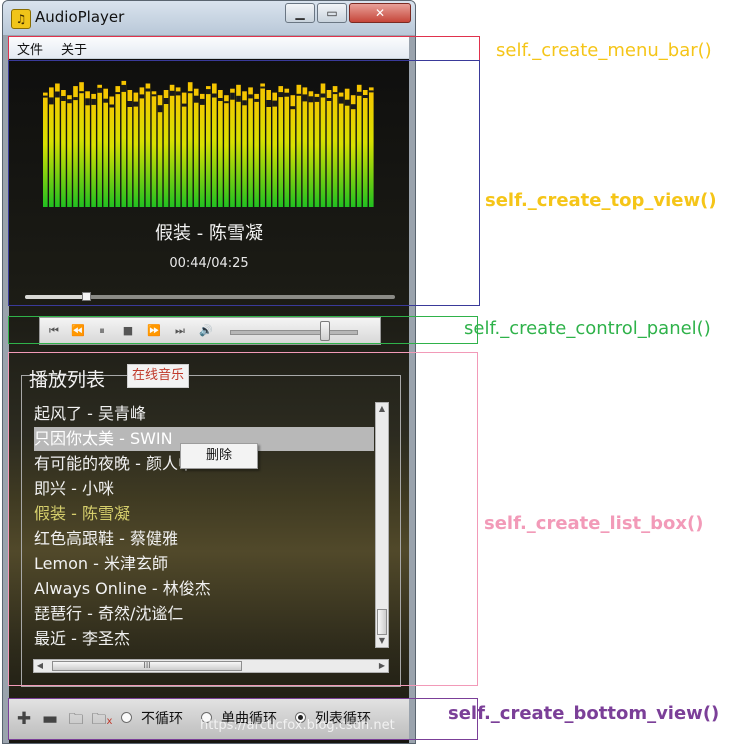 The width and height of the screenshot is (733, 750). I want to click on menu-bar-annotation-box, so click(244, 48).